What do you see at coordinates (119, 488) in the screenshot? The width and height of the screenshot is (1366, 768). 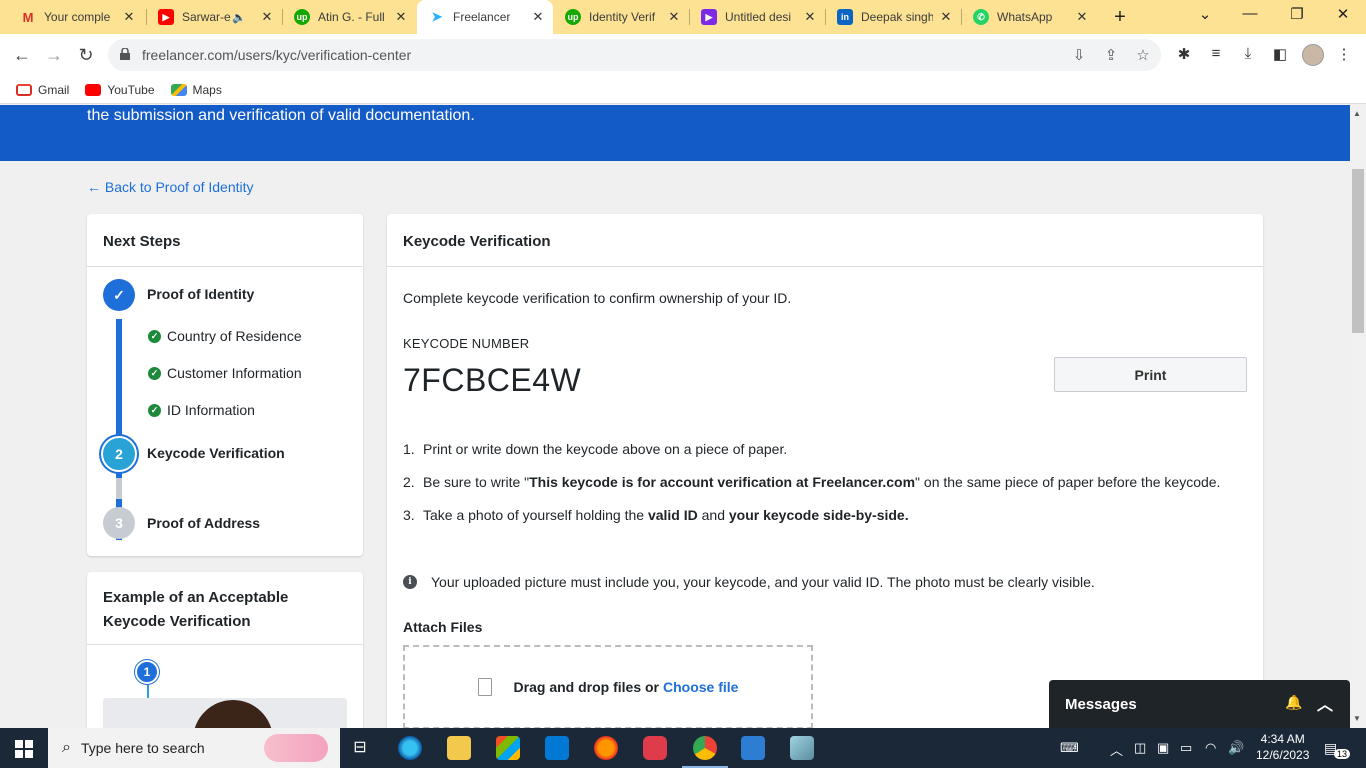 I see `step-pending-line` at bounding box center [119, 488].